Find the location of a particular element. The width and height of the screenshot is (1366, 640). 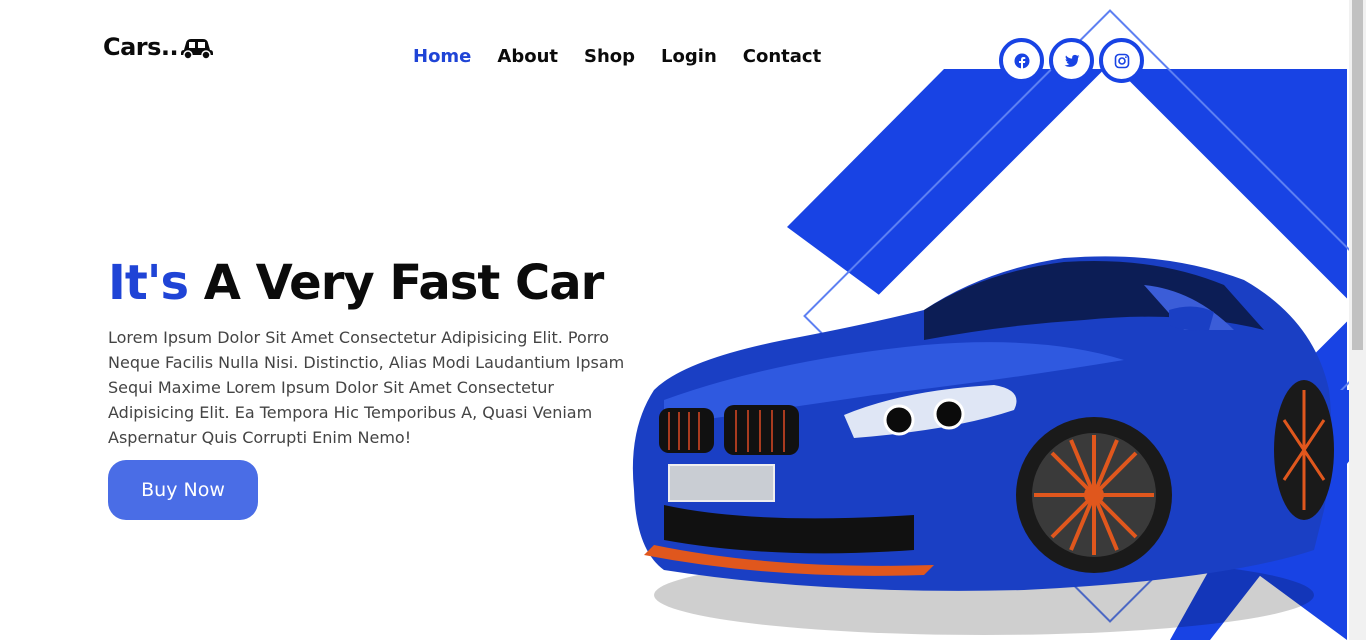

instagram-button is located at coordinates (1121, 60).